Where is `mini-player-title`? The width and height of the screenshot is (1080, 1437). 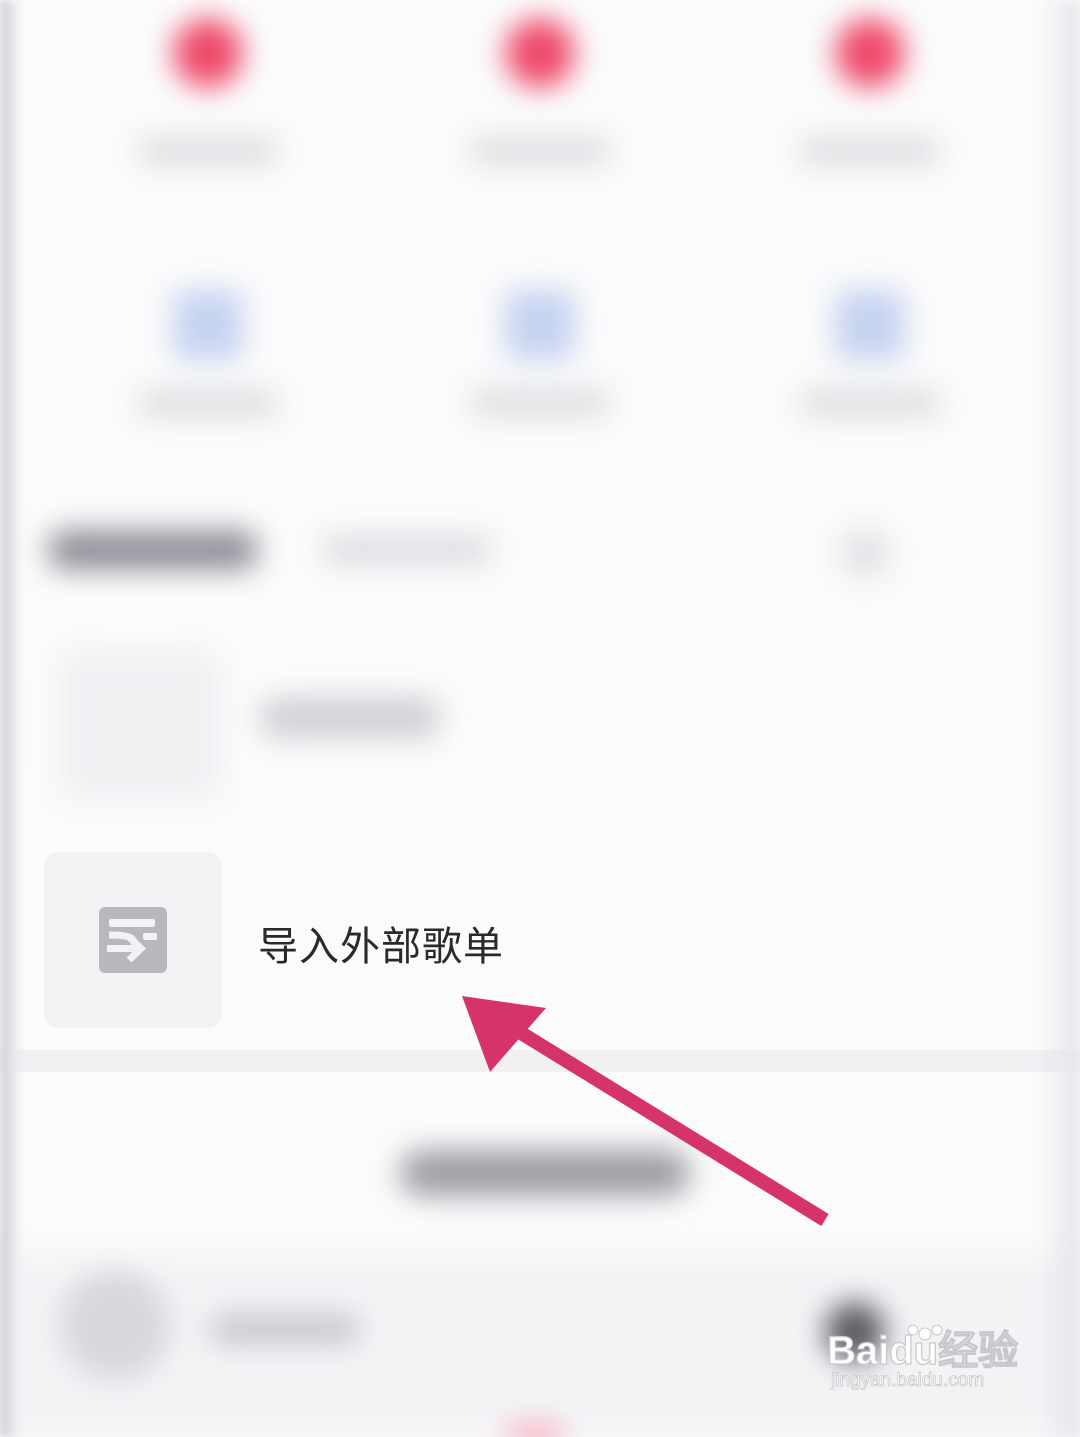
mini-player-title is located at coordinates (285, 1329).